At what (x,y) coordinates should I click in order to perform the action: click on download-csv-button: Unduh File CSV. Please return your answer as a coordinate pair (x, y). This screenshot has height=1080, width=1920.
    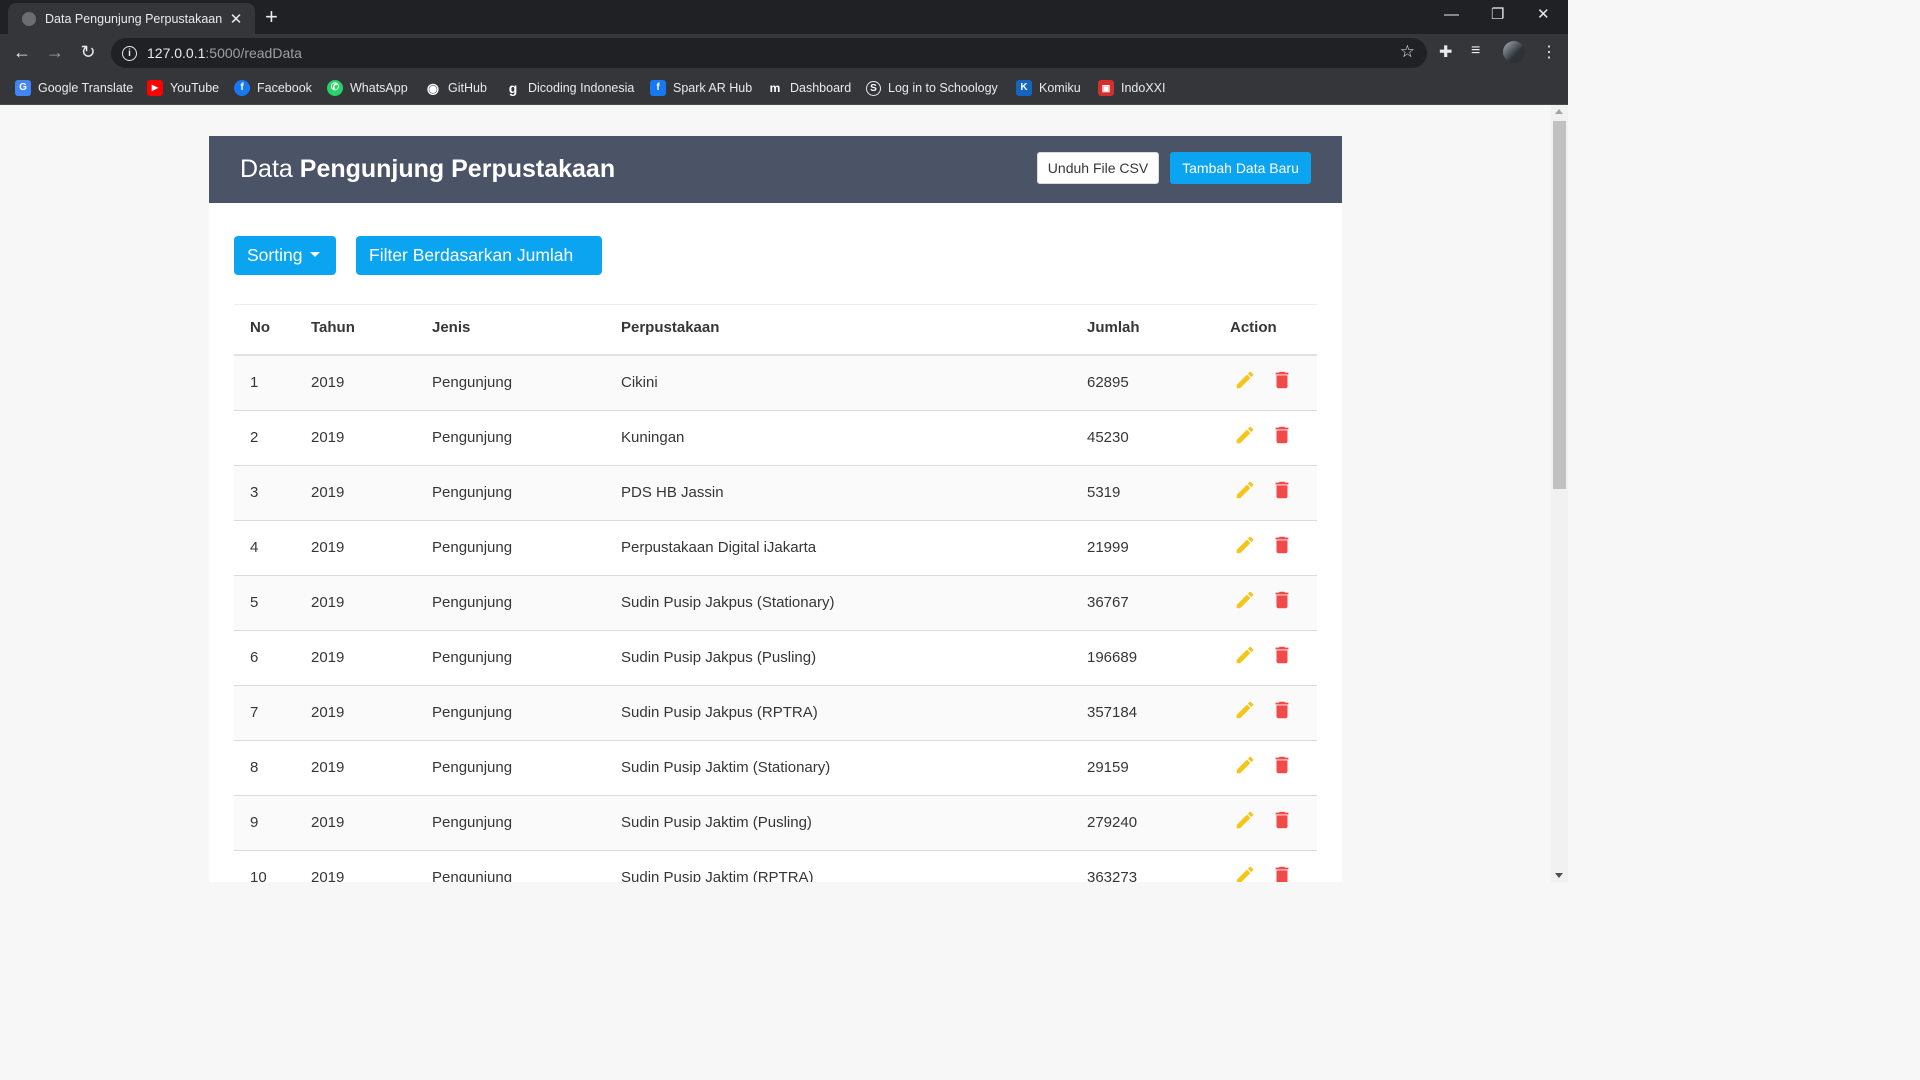
    Looking at the image, I should click on (1098, 168).